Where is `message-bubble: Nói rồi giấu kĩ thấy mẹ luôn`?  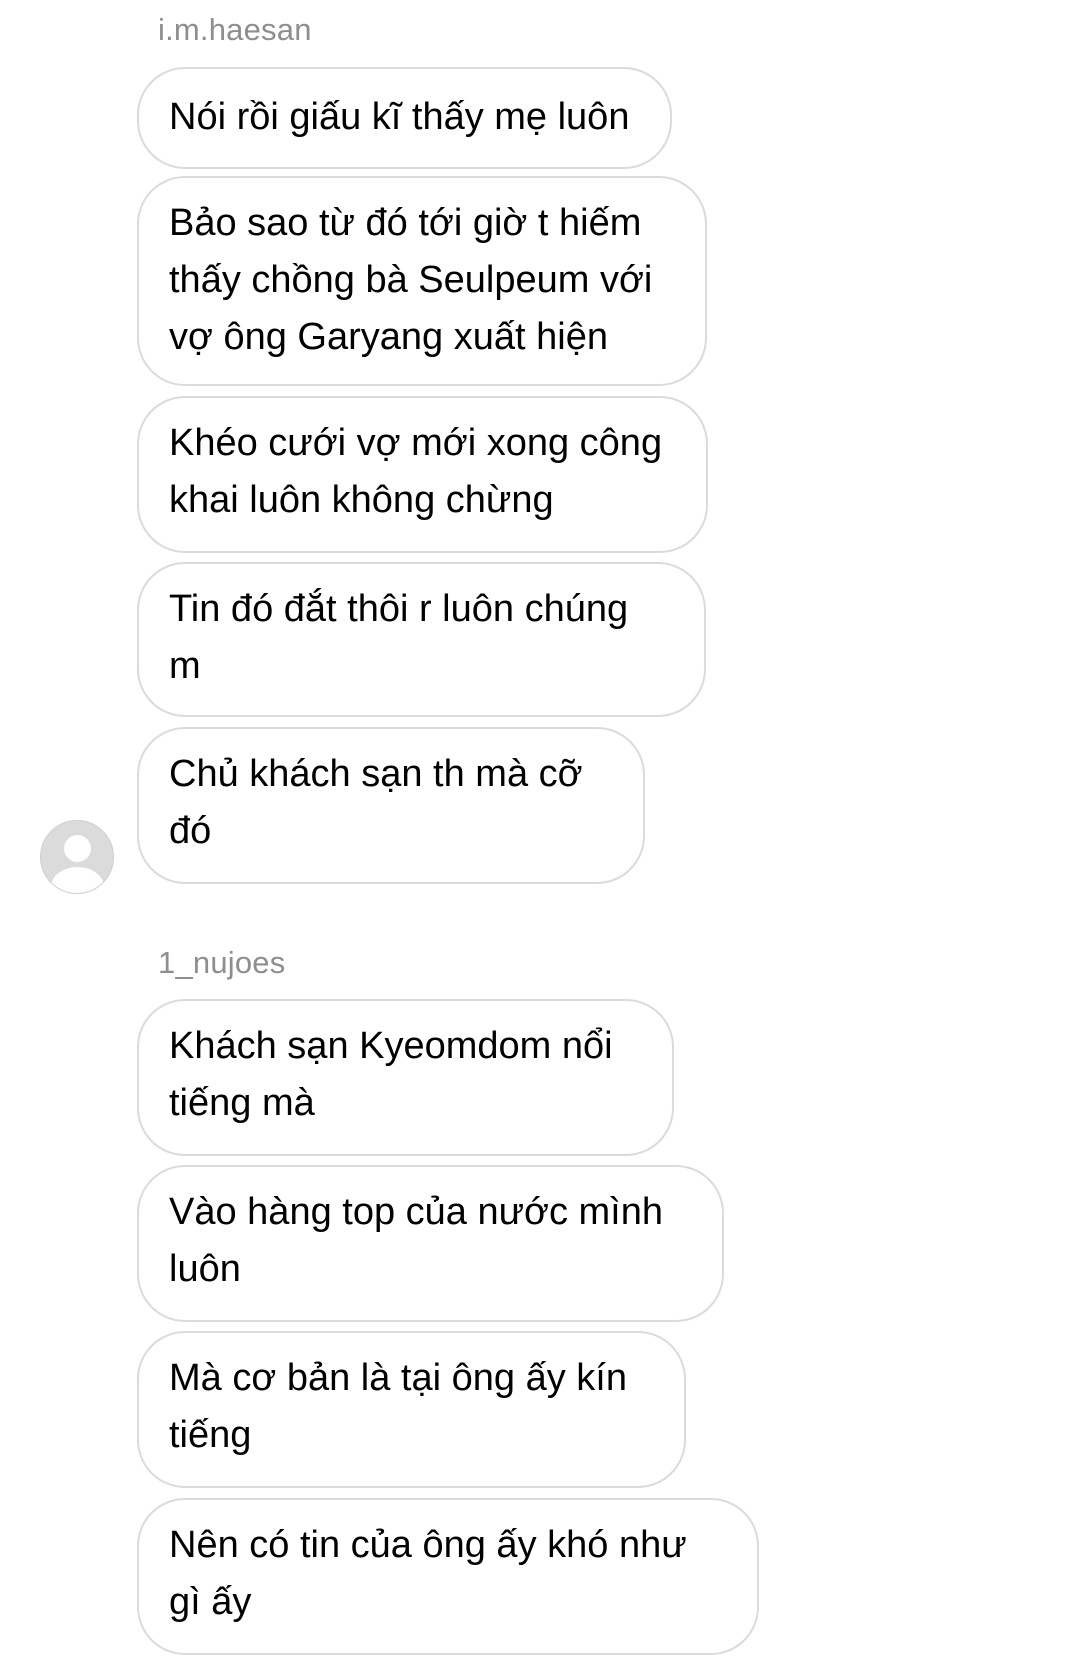 message-bubble: Nói rồi giấu kĩ thấy mẹ luôn is located at coordinates (404, 118).